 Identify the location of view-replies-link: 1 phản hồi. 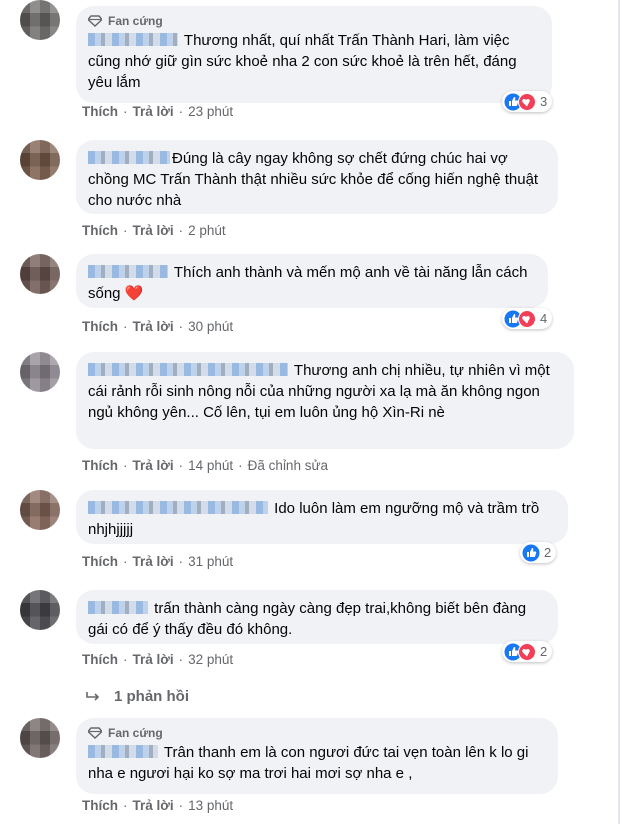
(137, 696).